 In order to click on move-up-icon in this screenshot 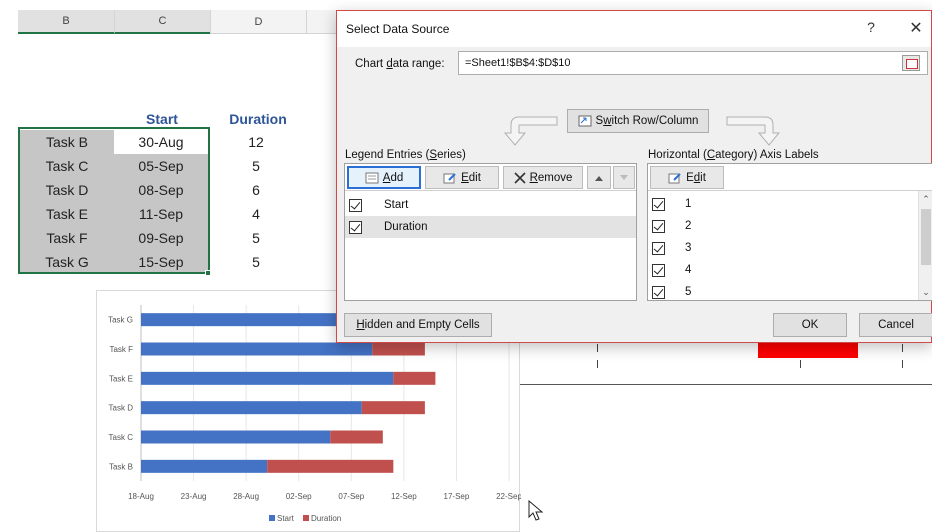, I will do `click(599, 178)`.